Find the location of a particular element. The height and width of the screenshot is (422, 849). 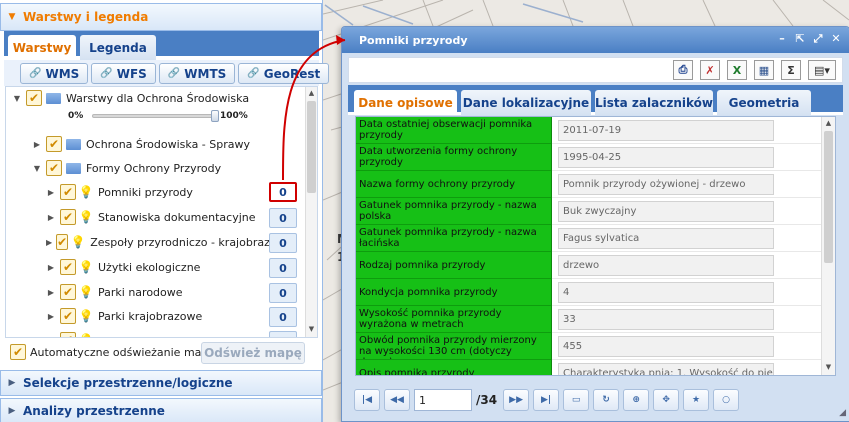

attribute-value: 2011-07-19 is located at coordinates (666, 130).